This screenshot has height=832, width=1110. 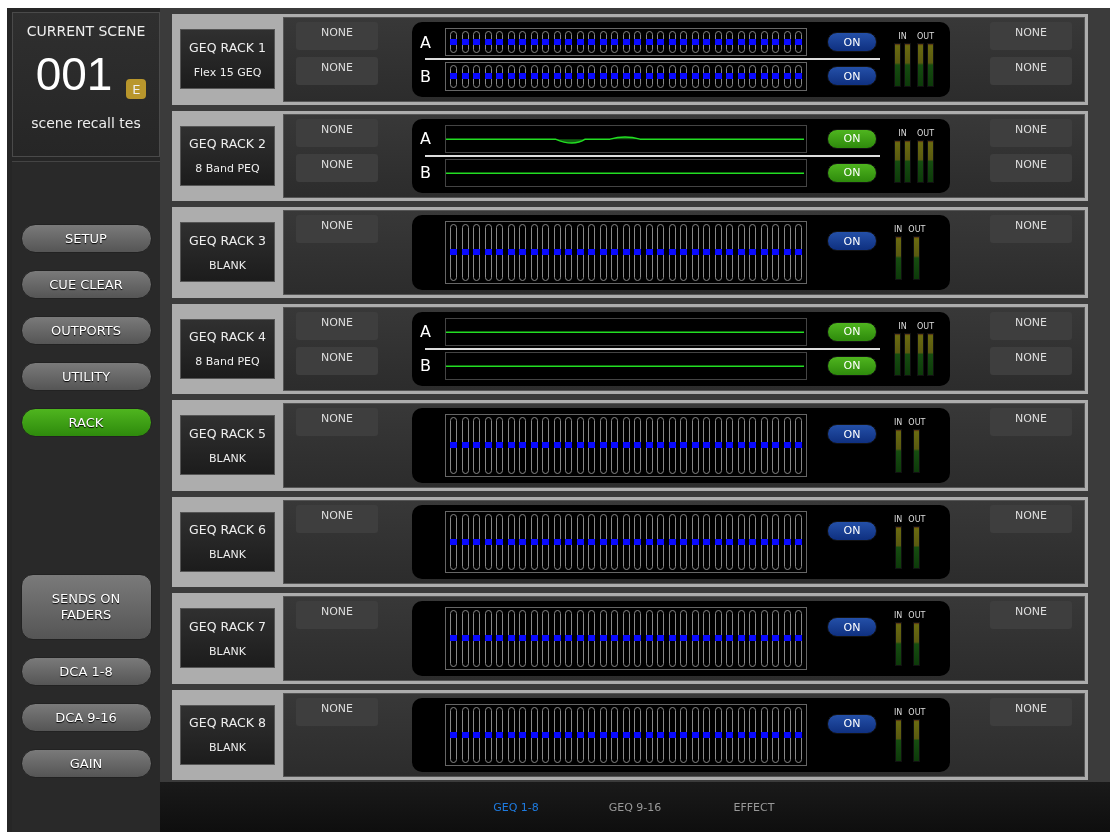 I want to click on rack-name-box: GEQ RACK 6 BLANK, so click(x=227, y=541).